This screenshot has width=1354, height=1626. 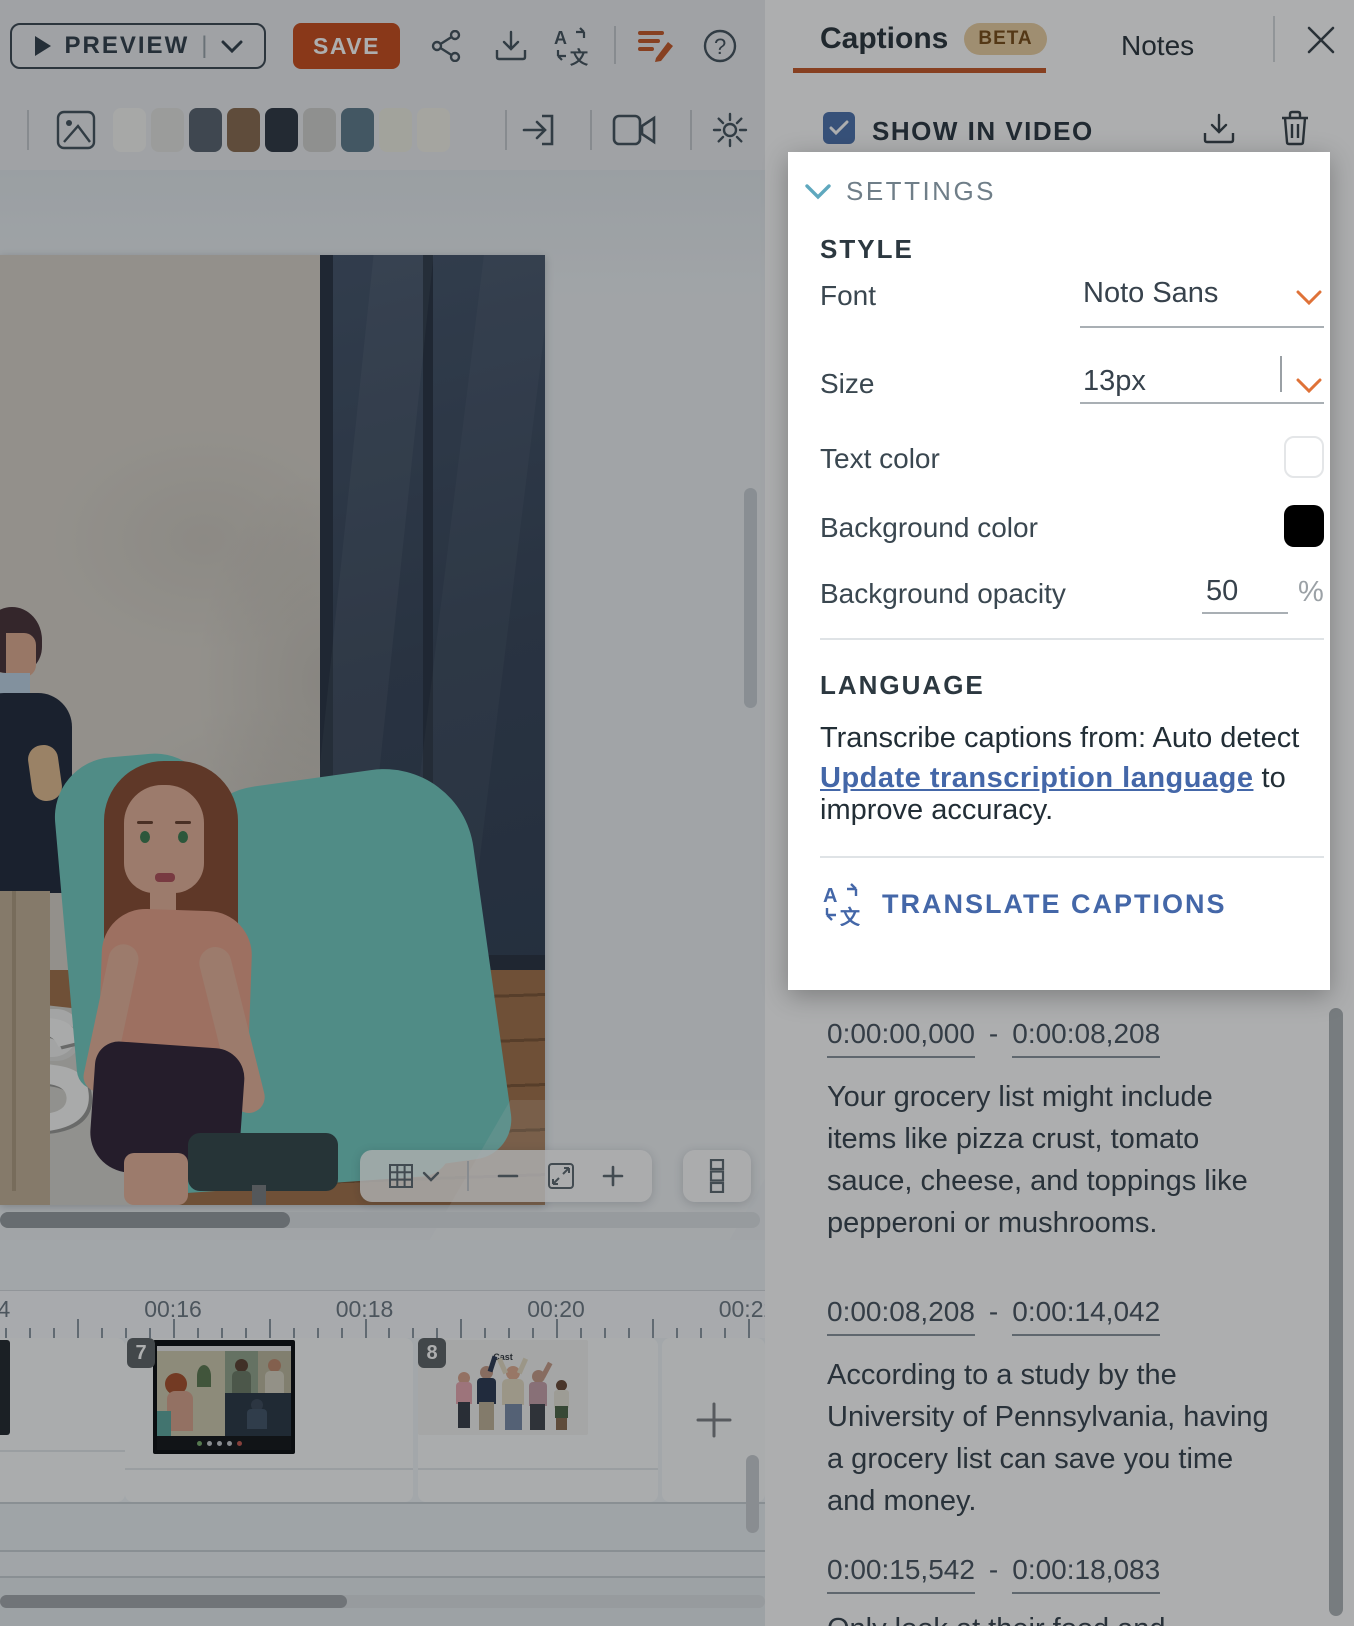 I want to click on text-color-label: Text color, so click(x=880, y=458).